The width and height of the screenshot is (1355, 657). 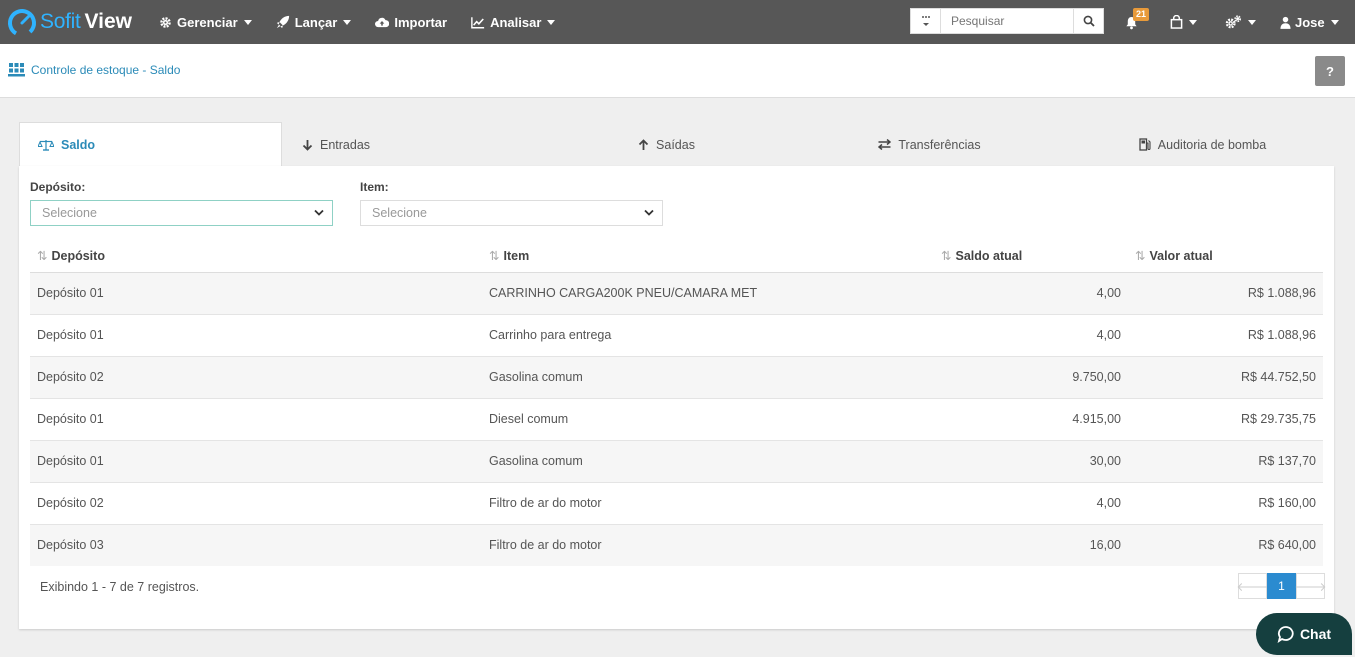 I want to click on menu-importar-label: Importar, so click(x=421, y=22).